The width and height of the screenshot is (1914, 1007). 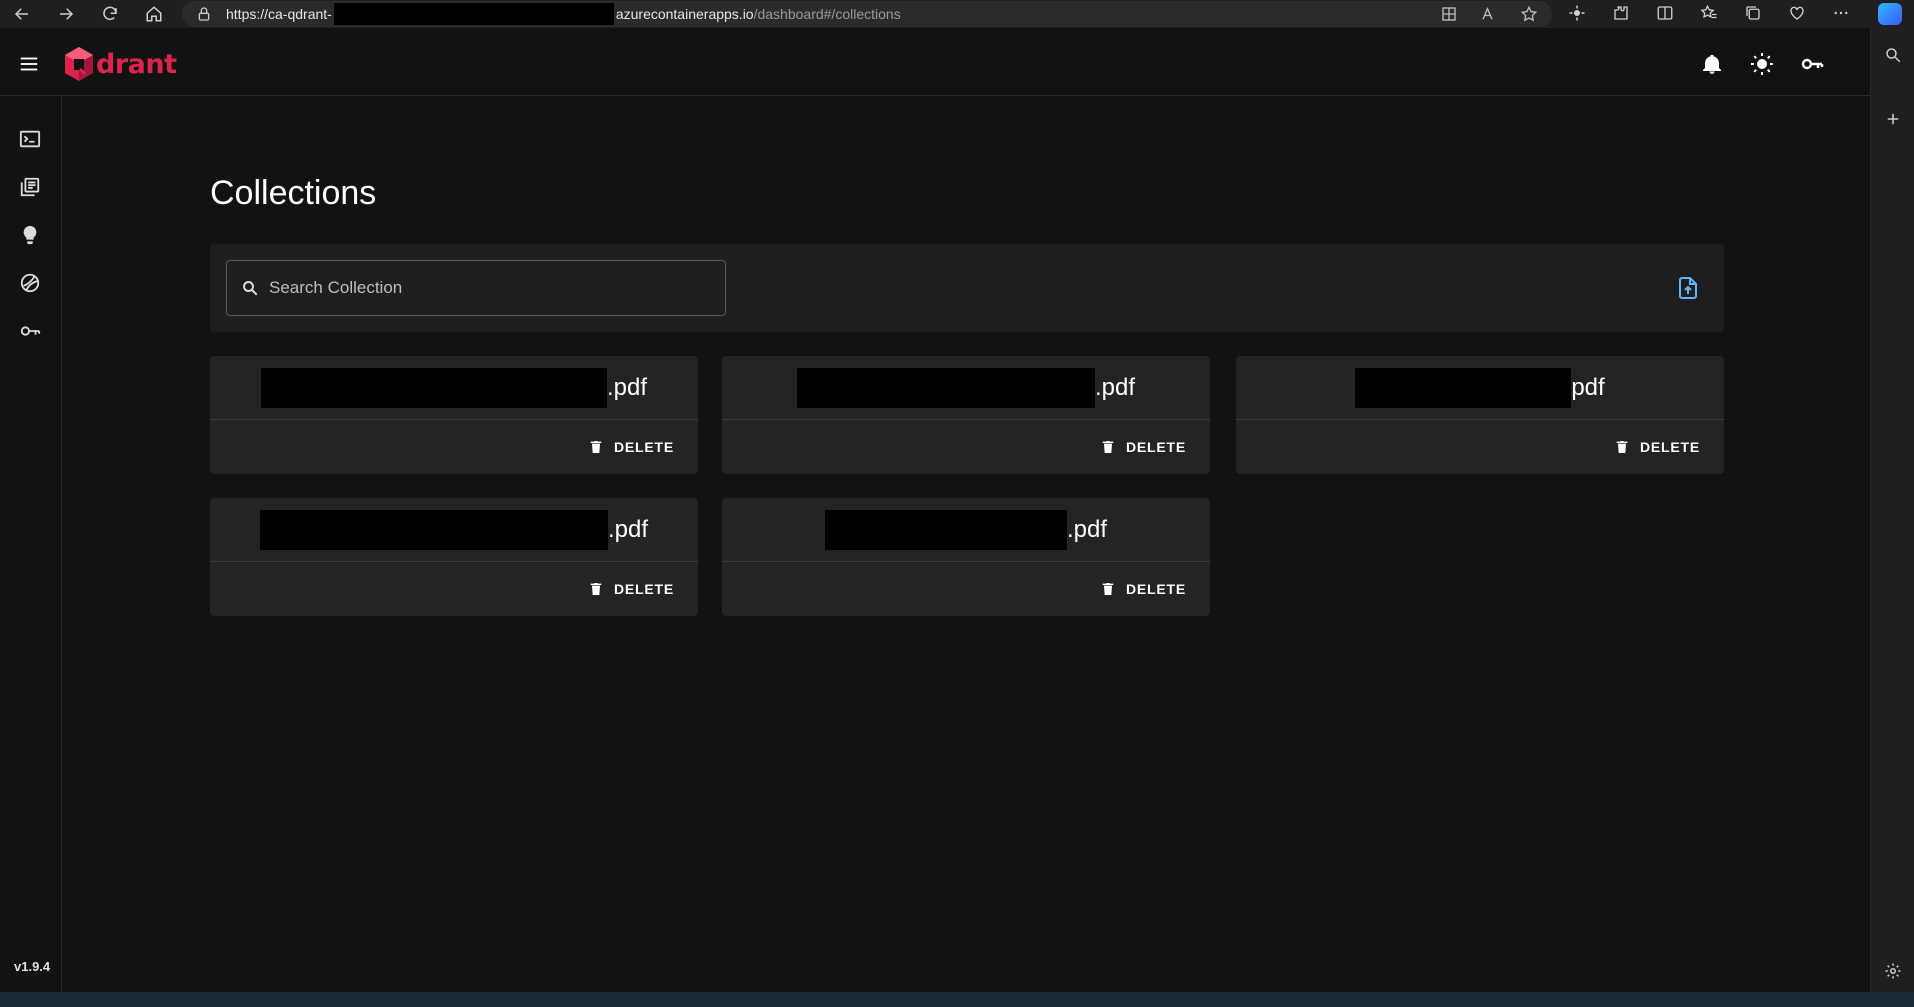 What do you see at coordinates (489, 288) in the screenshot?
I see `search-input` at bounding box center [489, 288].